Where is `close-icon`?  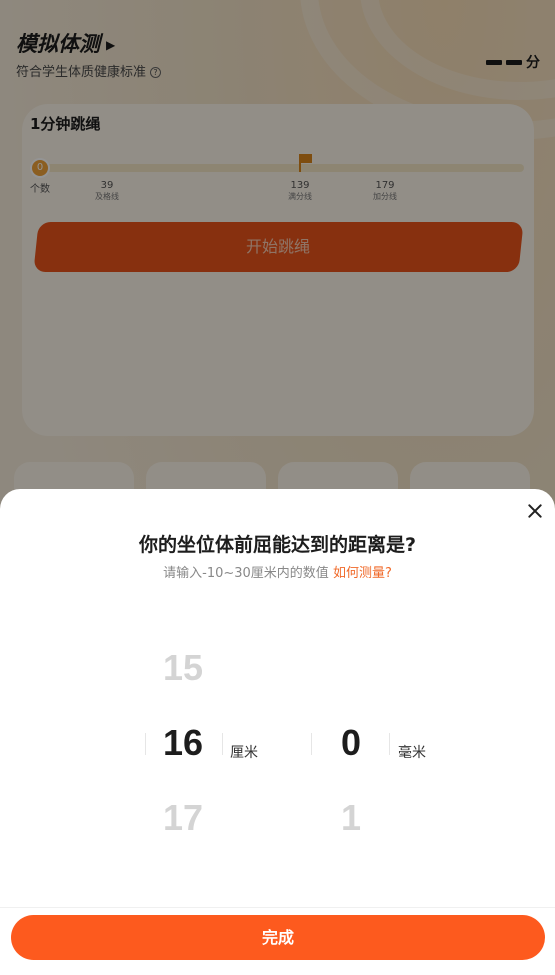
close-icon is located at coordinates (535, 511).